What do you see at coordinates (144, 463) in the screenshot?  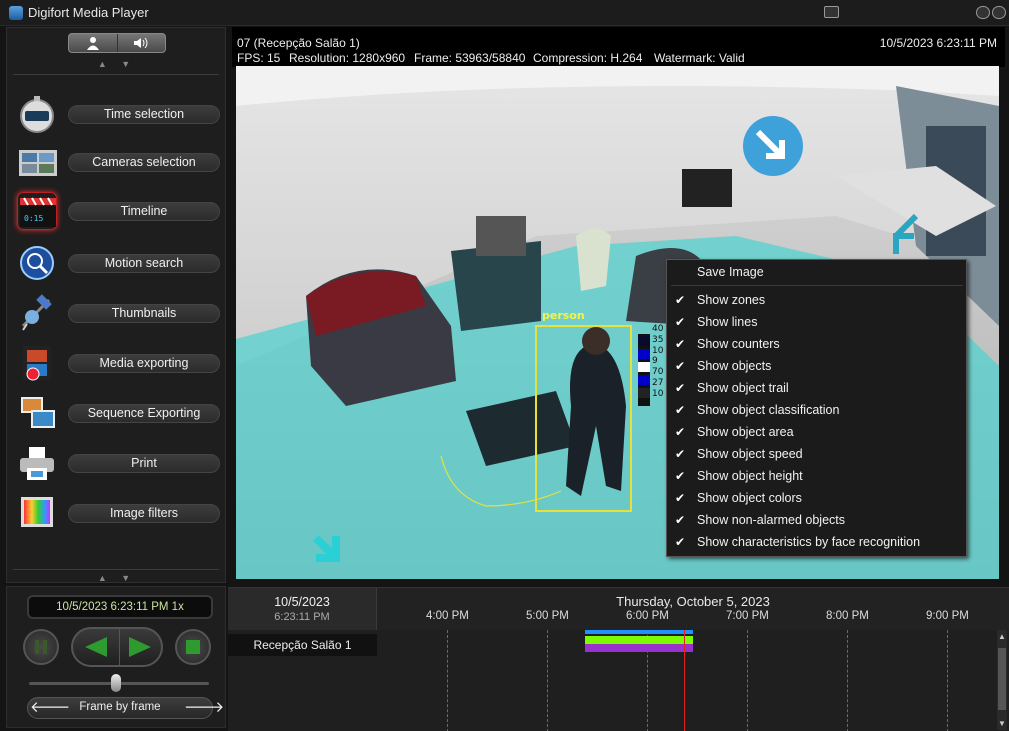 I see `menu-label: Print` at bounding box center [144, 463].